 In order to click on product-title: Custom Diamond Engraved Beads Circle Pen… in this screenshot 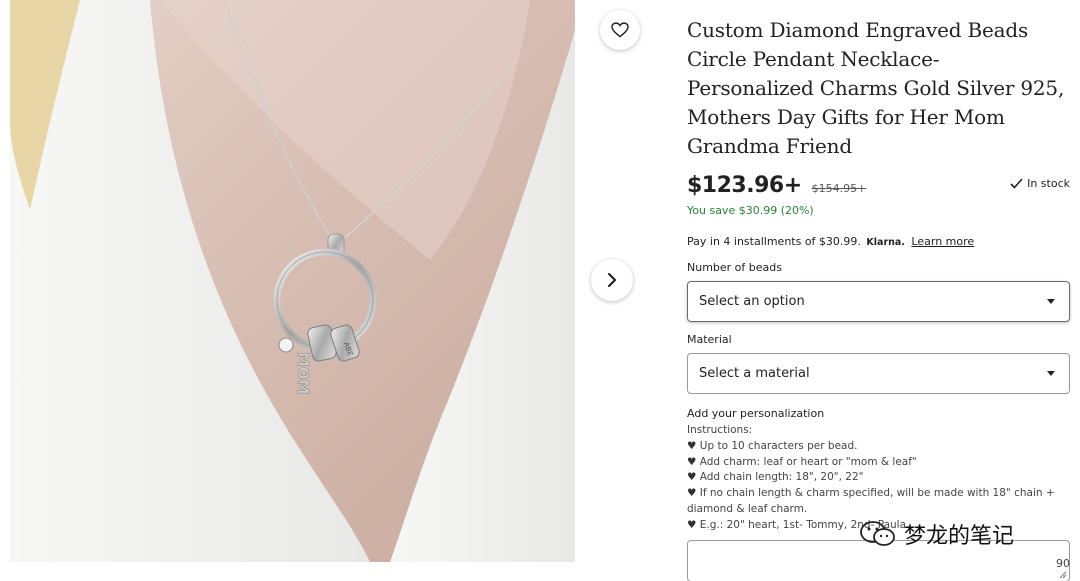, I will do `click(876, 88)`.